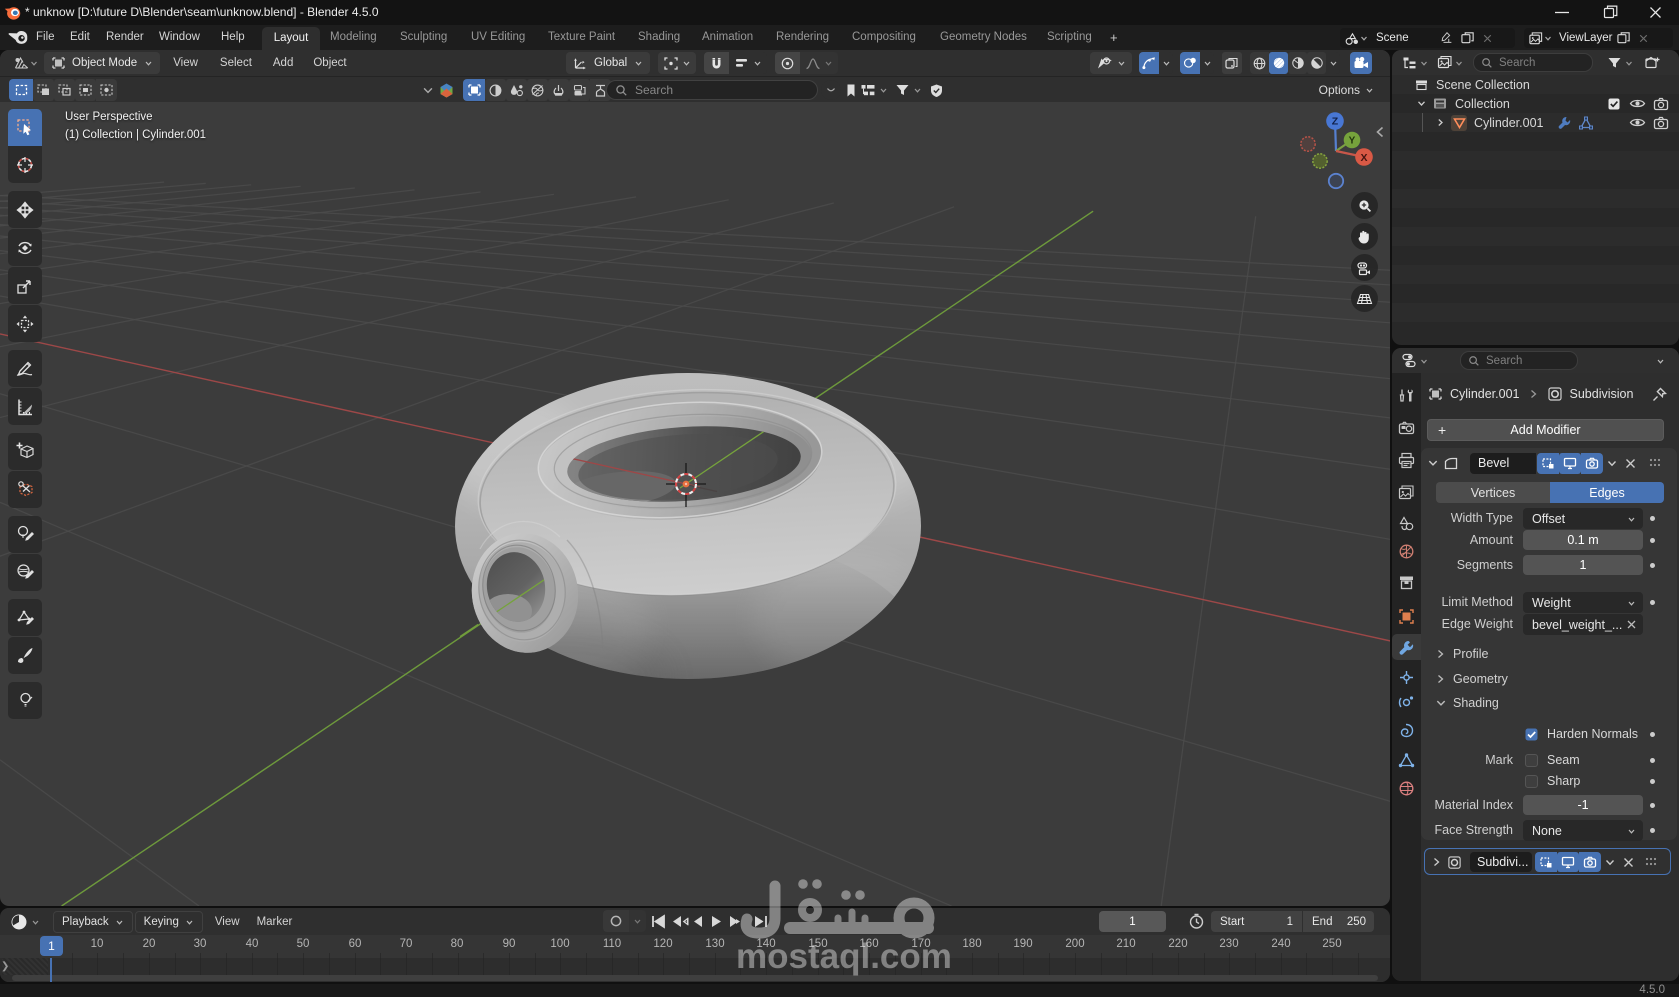 This screenshot has width=1679, height=997. What do you see at coordinates (1352, 141) in the screenshot?
I see `svg-text: Y` at bounding box center [1352, 141].